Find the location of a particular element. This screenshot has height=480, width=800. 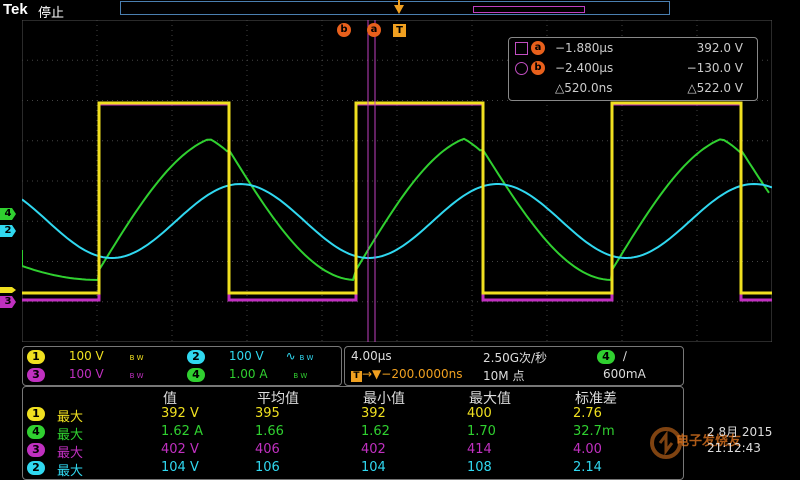

ch4-setting: 4 1.00 A B W is located at coordinates (247, 374).